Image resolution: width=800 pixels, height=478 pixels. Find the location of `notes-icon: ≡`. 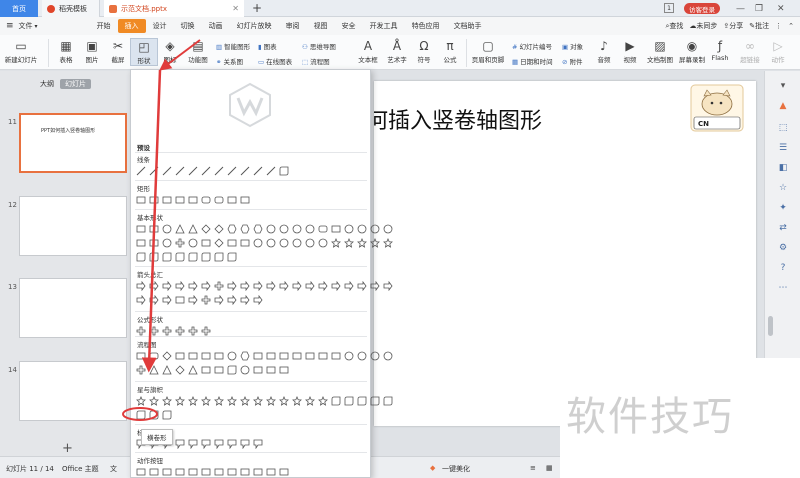

notes-icon: ≡ is located at coordinates (533, 468).